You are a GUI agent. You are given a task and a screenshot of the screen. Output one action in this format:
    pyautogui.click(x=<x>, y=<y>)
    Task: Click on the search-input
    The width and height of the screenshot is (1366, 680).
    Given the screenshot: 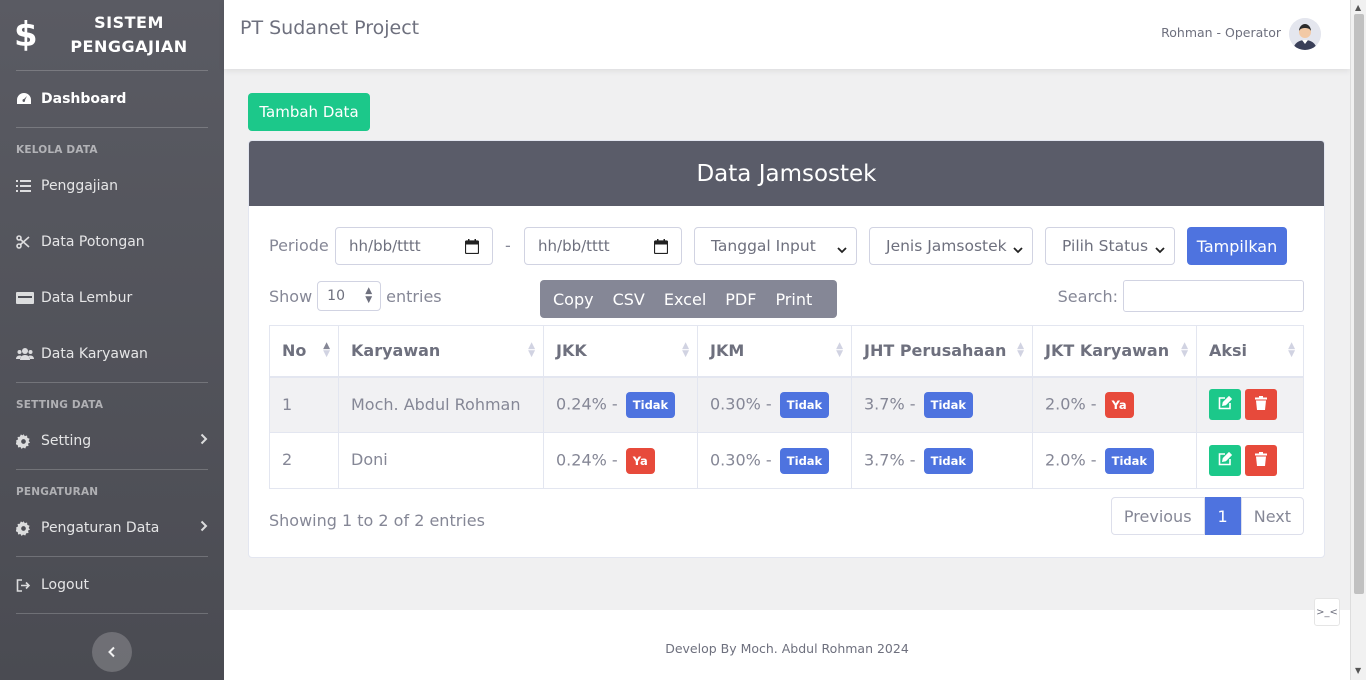 What is the action you would take?
    pyautogui.click(x=1213, y=296)
    